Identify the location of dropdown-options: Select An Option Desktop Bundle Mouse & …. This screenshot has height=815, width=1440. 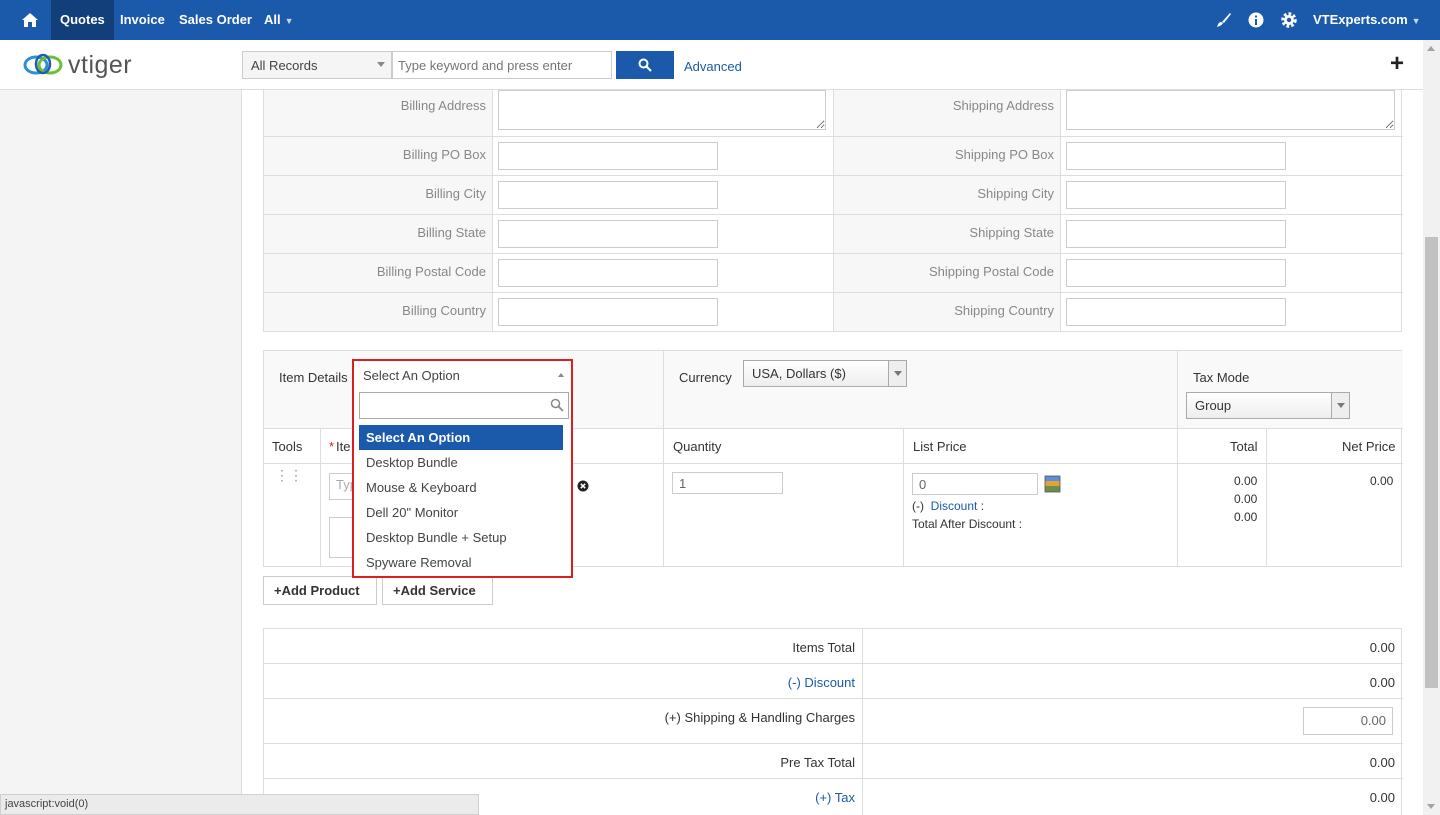
(461, 500).